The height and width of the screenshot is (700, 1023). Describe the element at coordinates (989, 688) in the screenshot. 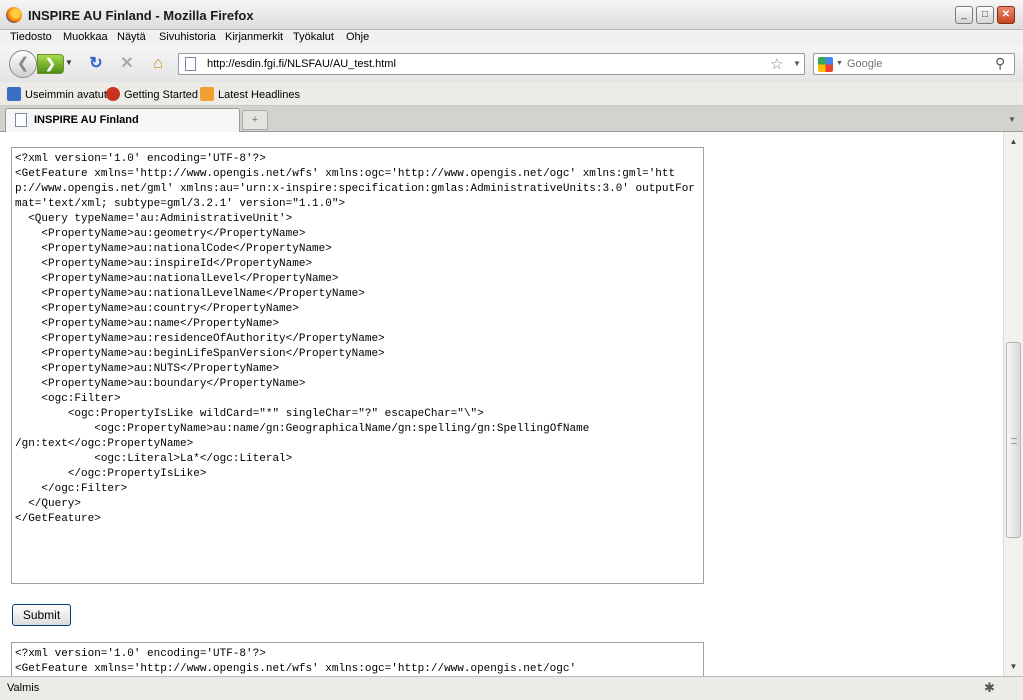

I see `firebug-icon: ✱` at that location.